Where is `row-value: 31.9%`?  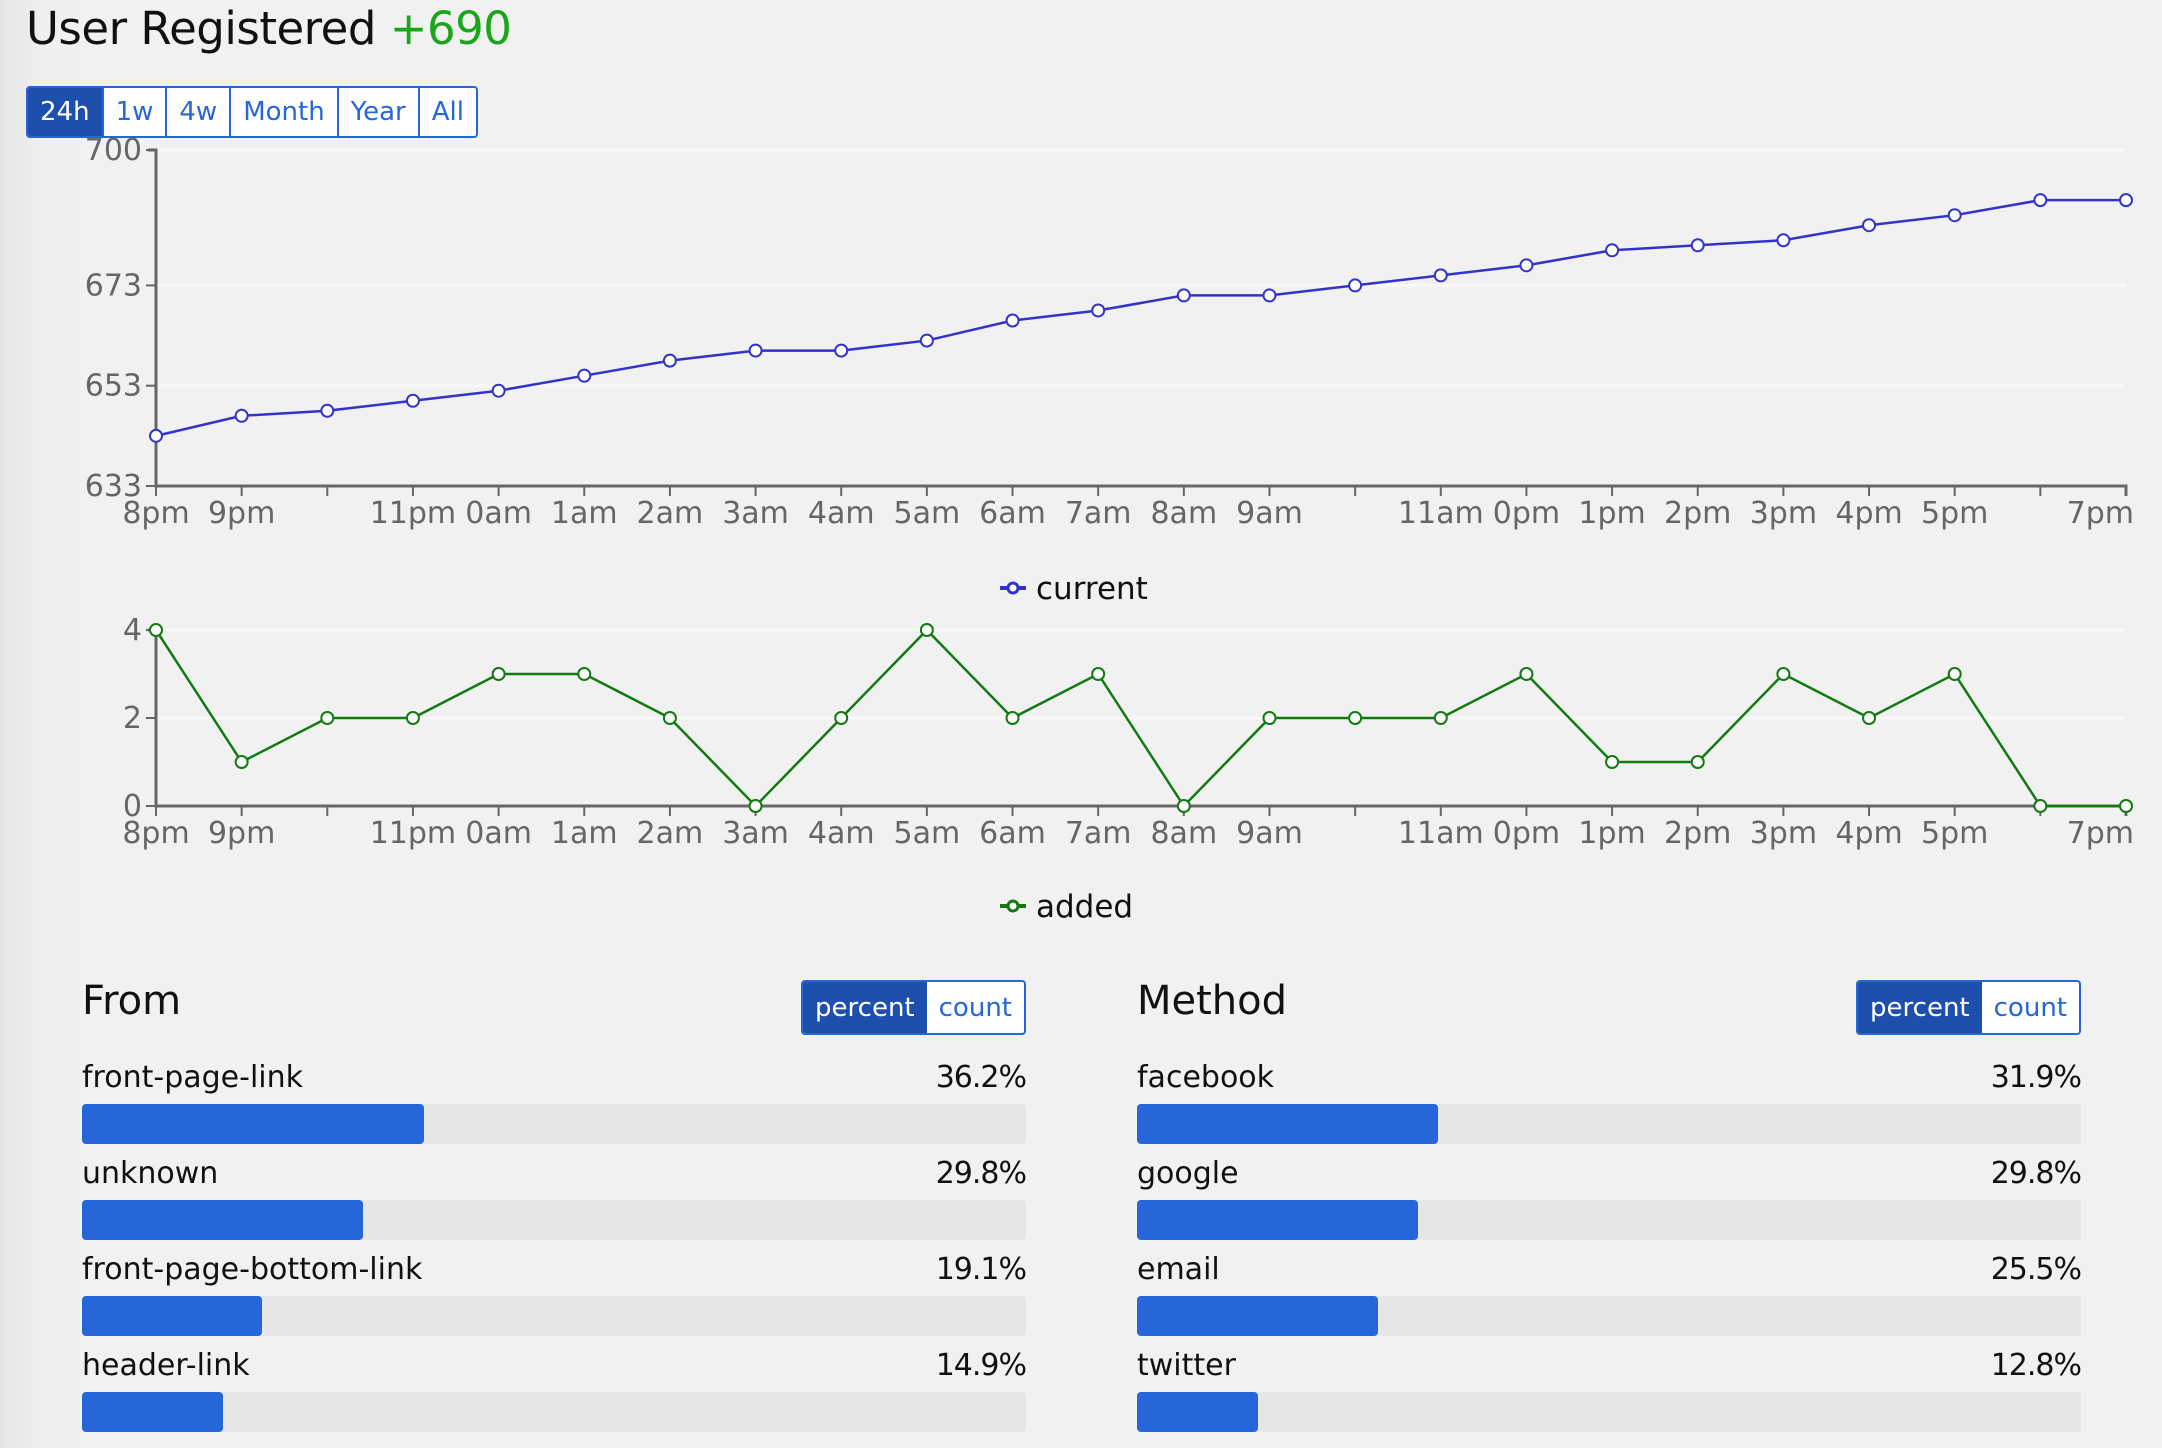
row-value: 31.9% is located at coordinates (2036, 1077).